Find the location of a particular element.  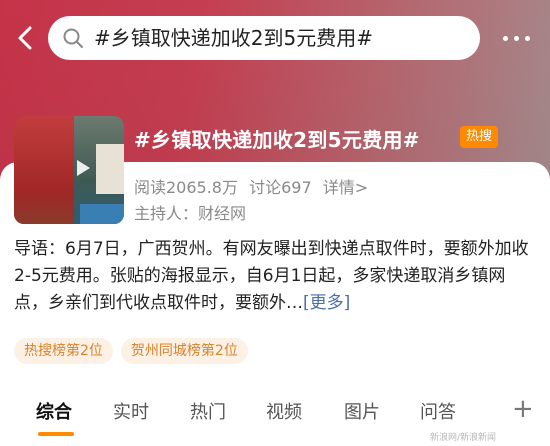

more-options-button is located at coordinates (517, 36).